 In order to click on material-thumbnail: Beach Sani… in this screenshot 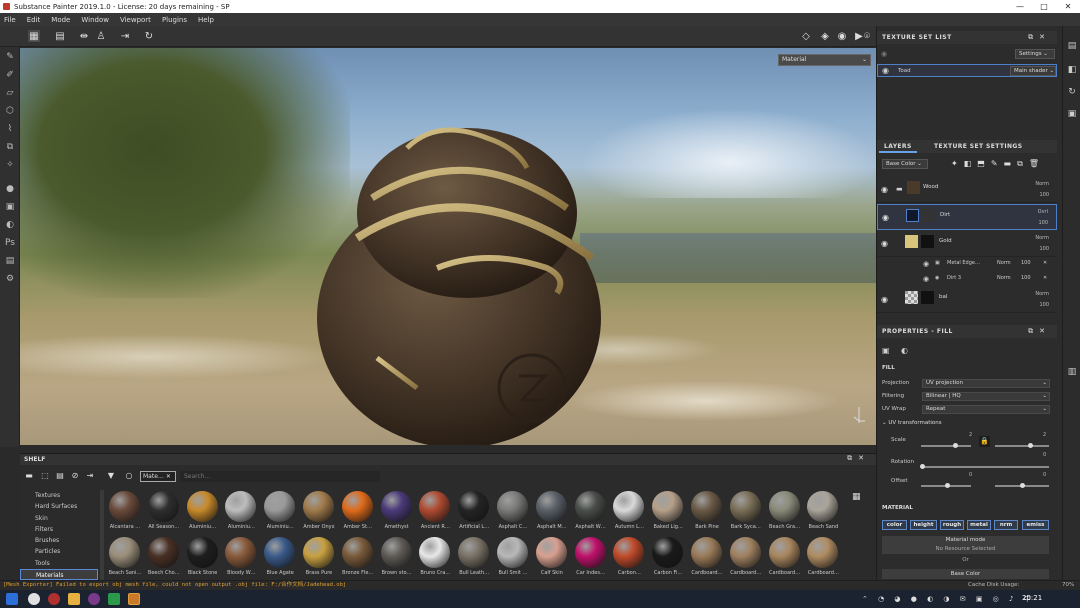, I will do `click(124, 559)`.